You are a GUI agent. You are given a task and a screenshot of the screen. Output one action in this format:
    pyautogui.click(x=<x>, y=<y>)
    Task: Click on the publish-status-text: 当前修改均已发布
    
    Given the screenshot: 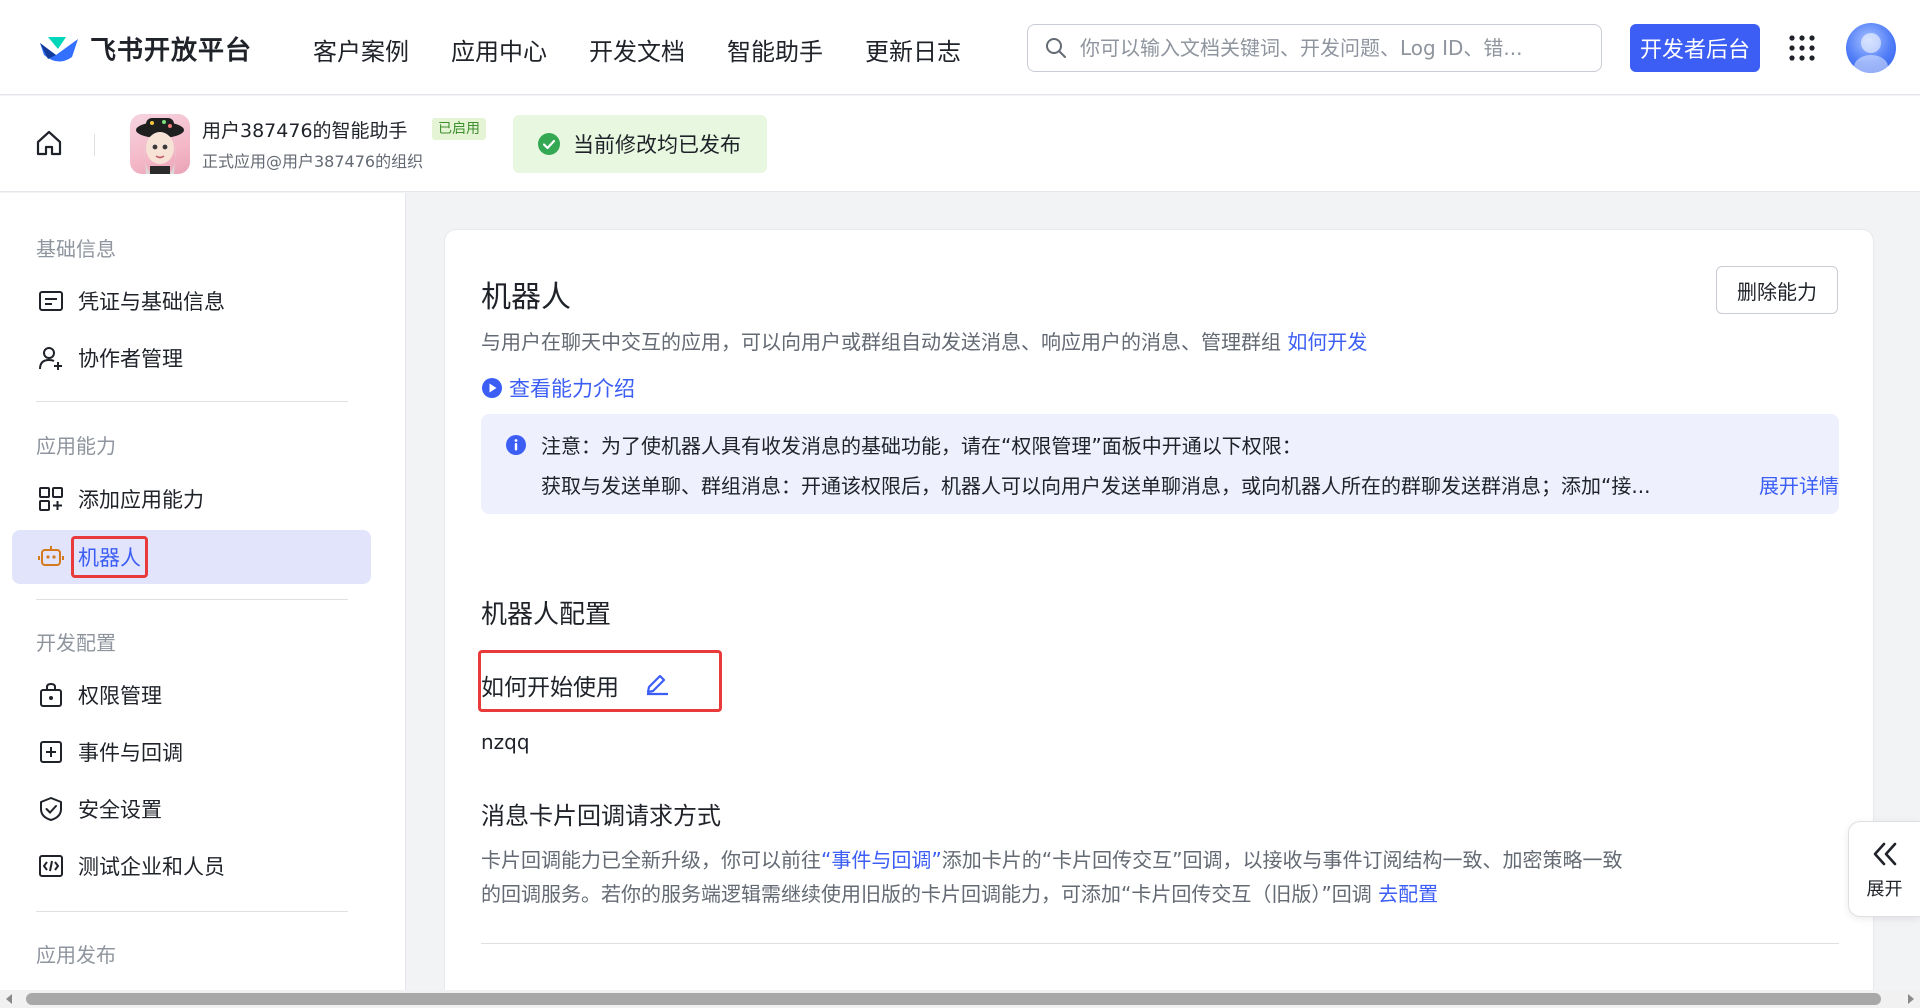 What is the action you would take?
    pyautogui.click(x=657, y=145)
    